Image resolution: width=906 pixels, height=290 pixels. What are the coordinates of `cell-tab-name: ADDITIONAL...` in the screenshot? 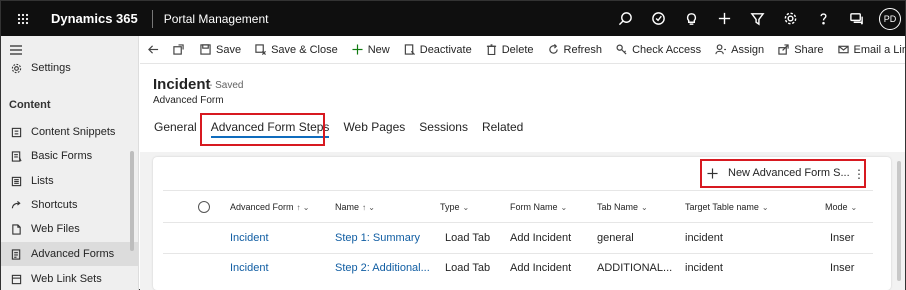 It's located at (635, 268).